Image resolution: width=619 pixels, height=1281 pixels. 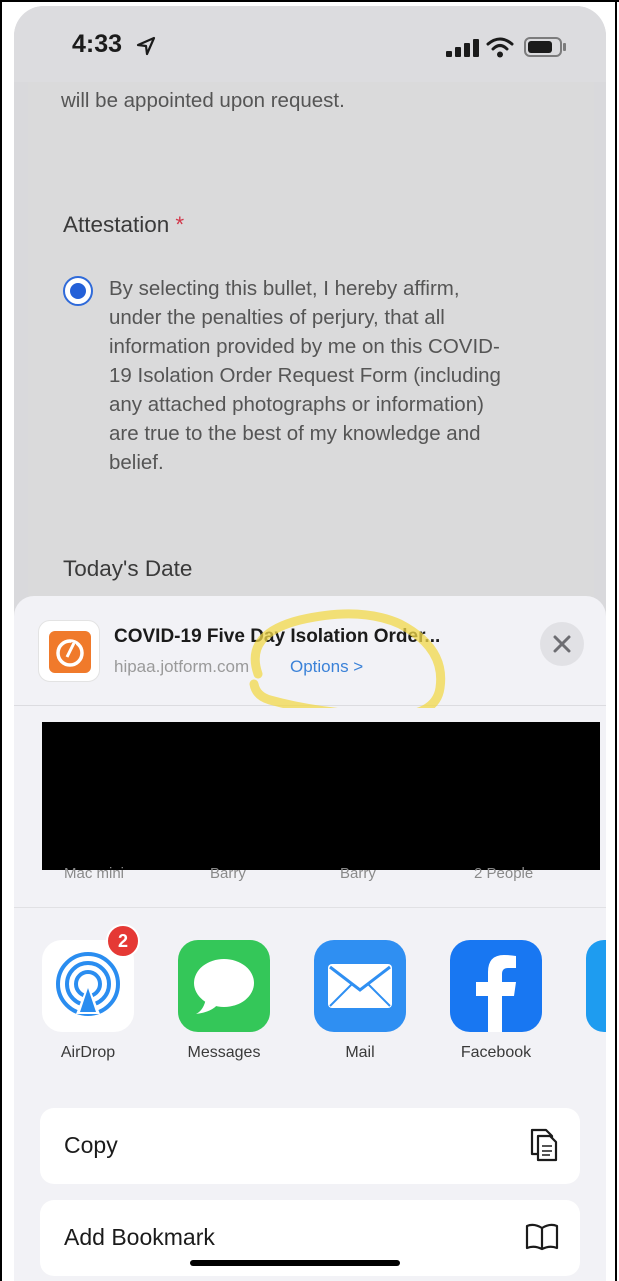 I want to click on airdrop-tile: 2, so click(x=91, y=978).